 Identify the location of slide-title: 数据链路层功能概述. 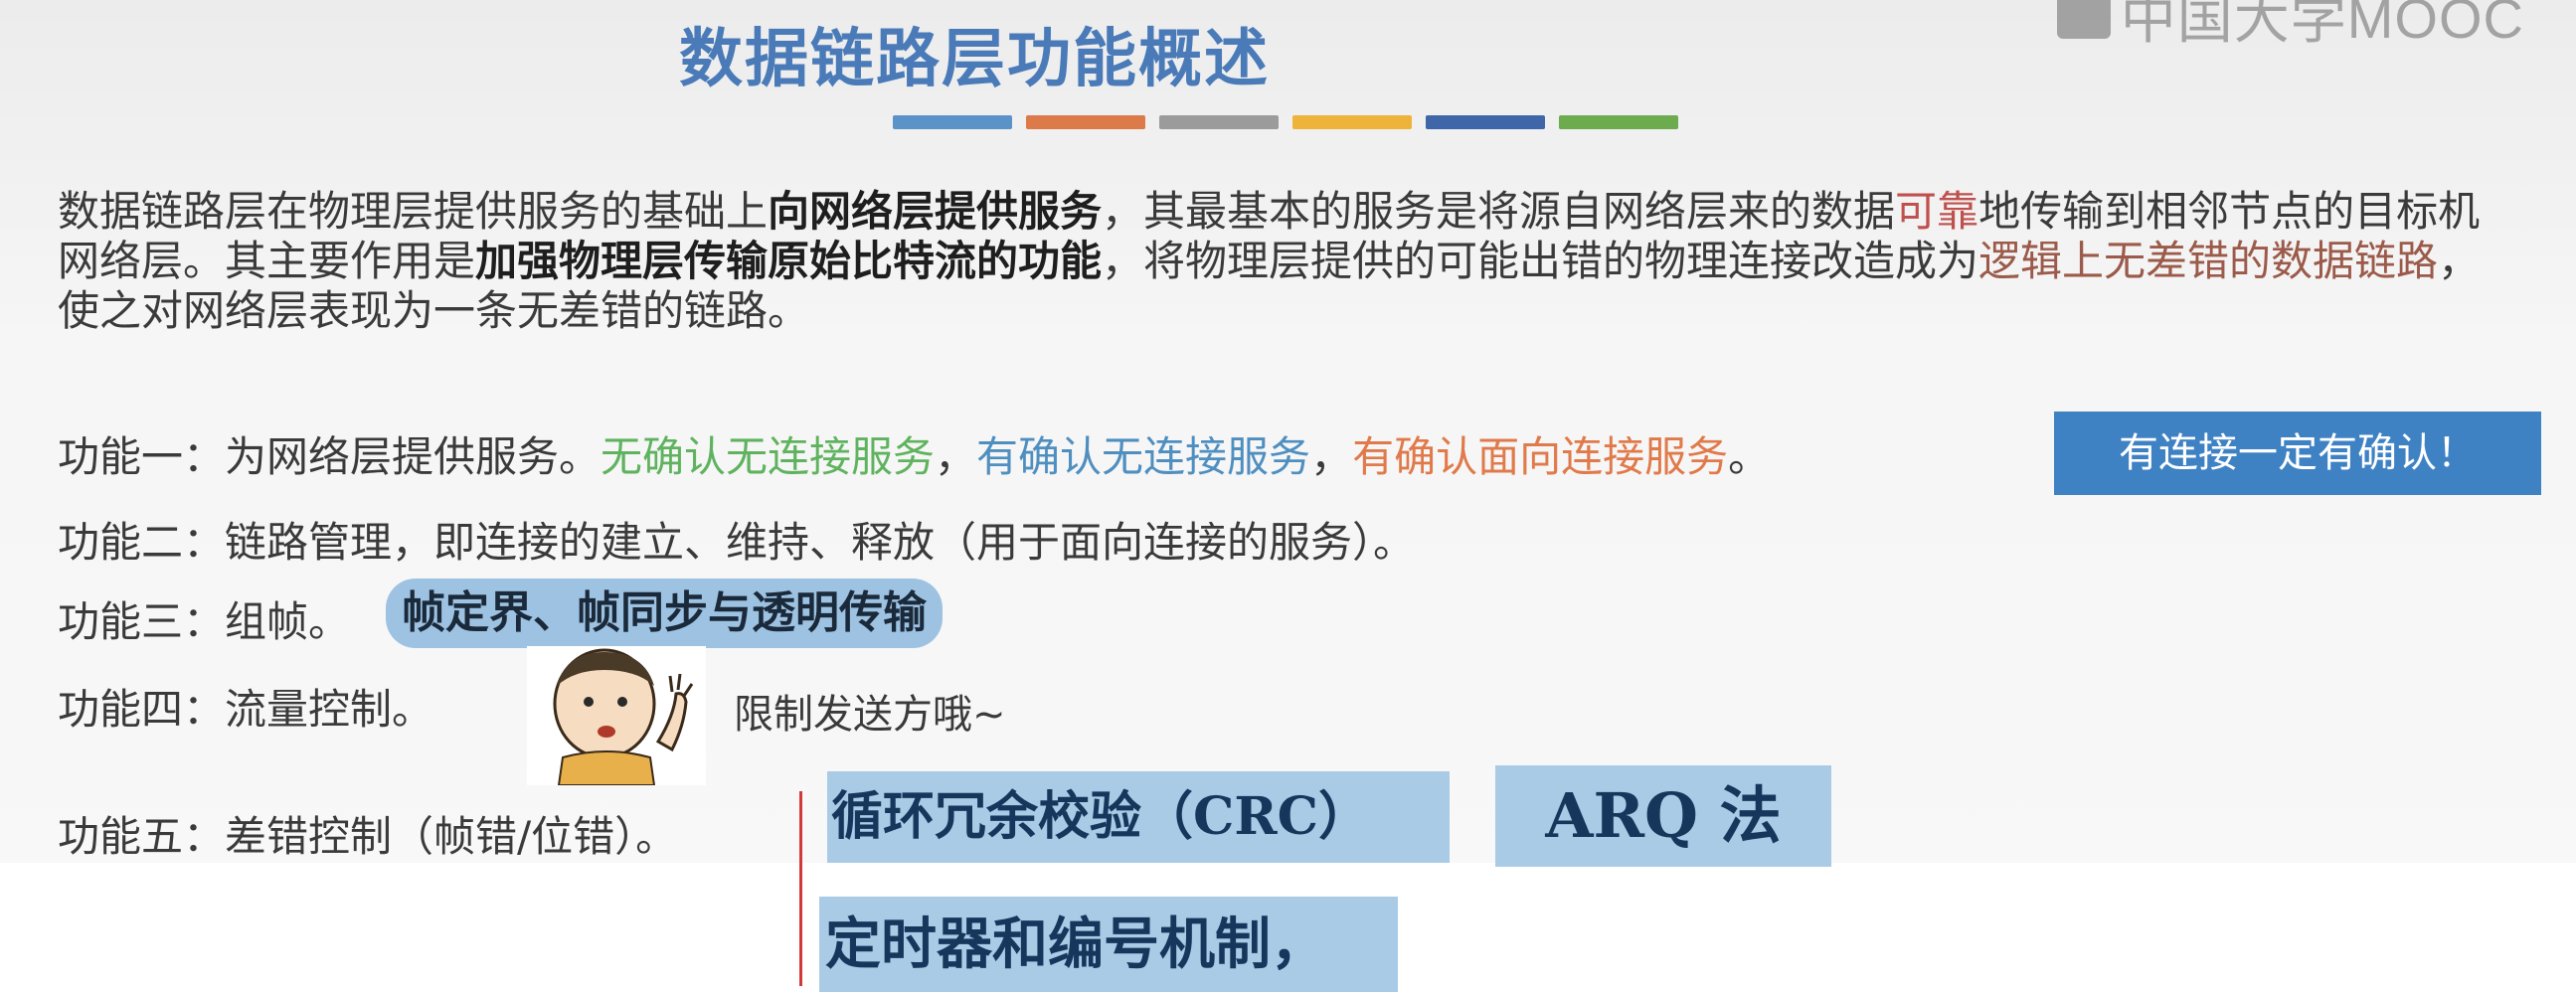
(974, 59).